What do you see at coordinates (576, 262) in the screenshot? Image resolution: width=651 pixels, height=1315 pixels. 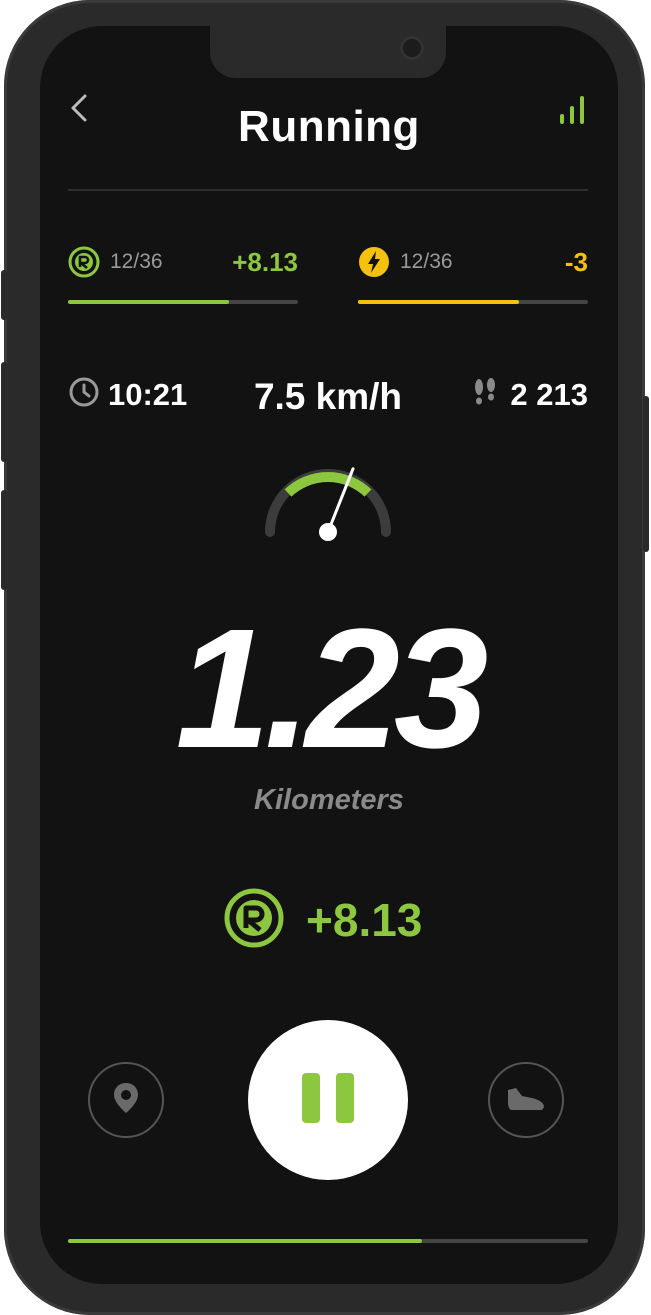 I see `energy-delta: -3` at bounding box center [576, 262].